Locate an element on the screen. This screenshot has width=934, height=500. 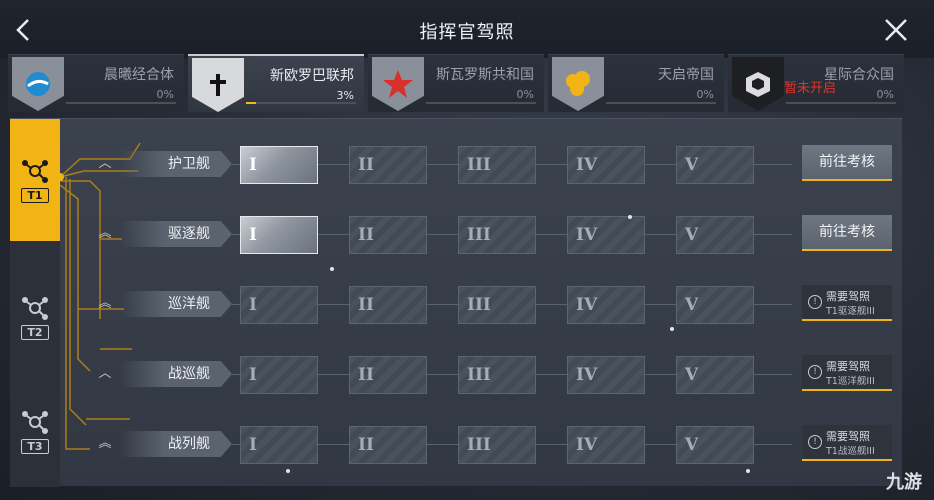
page-title: 指挥官驾照 is located at coordinates (467, 32).